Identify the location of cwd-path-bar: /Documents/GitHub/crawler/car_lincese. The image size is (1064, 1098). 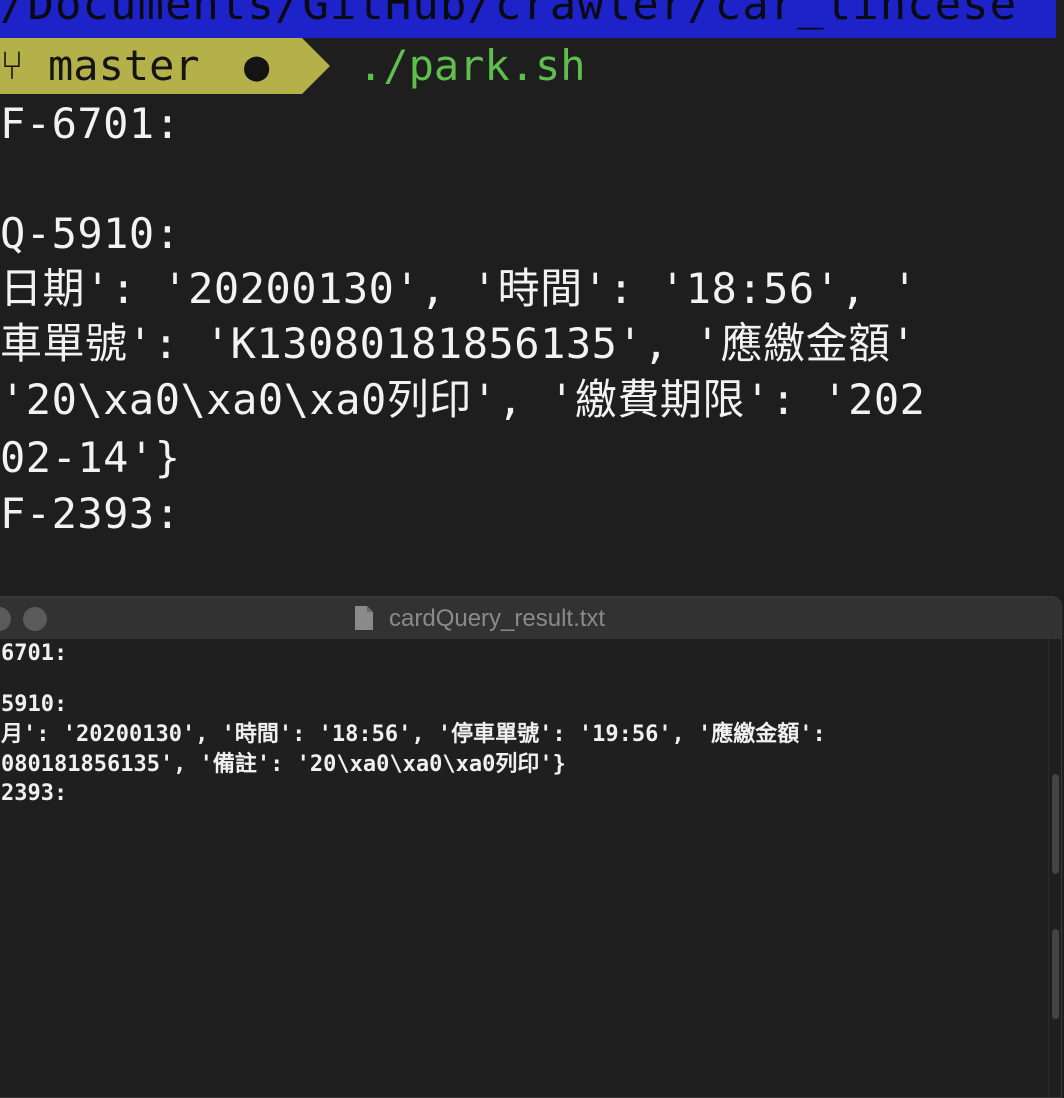
(528, 19).